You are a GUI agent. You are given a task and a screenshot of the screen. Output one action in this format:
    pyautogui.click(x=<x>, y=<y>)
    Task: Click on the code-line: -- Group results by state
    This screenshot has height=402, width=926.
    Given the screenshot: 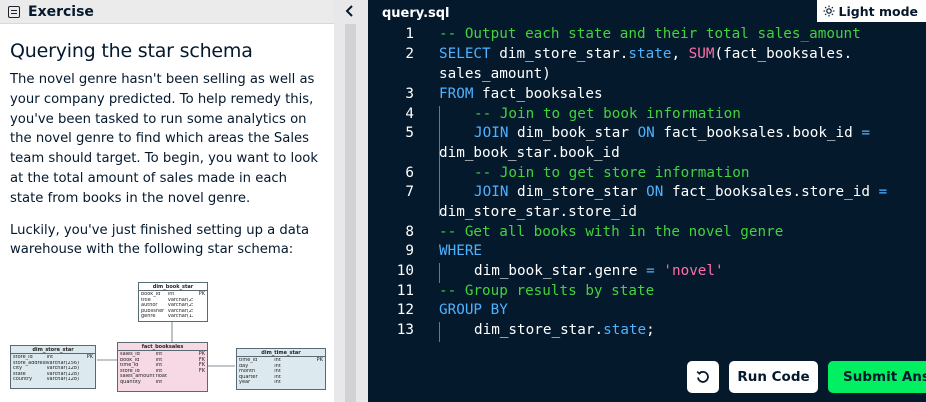 What is the action you would take?
    pyautogui.click(x=547, y=291)
    